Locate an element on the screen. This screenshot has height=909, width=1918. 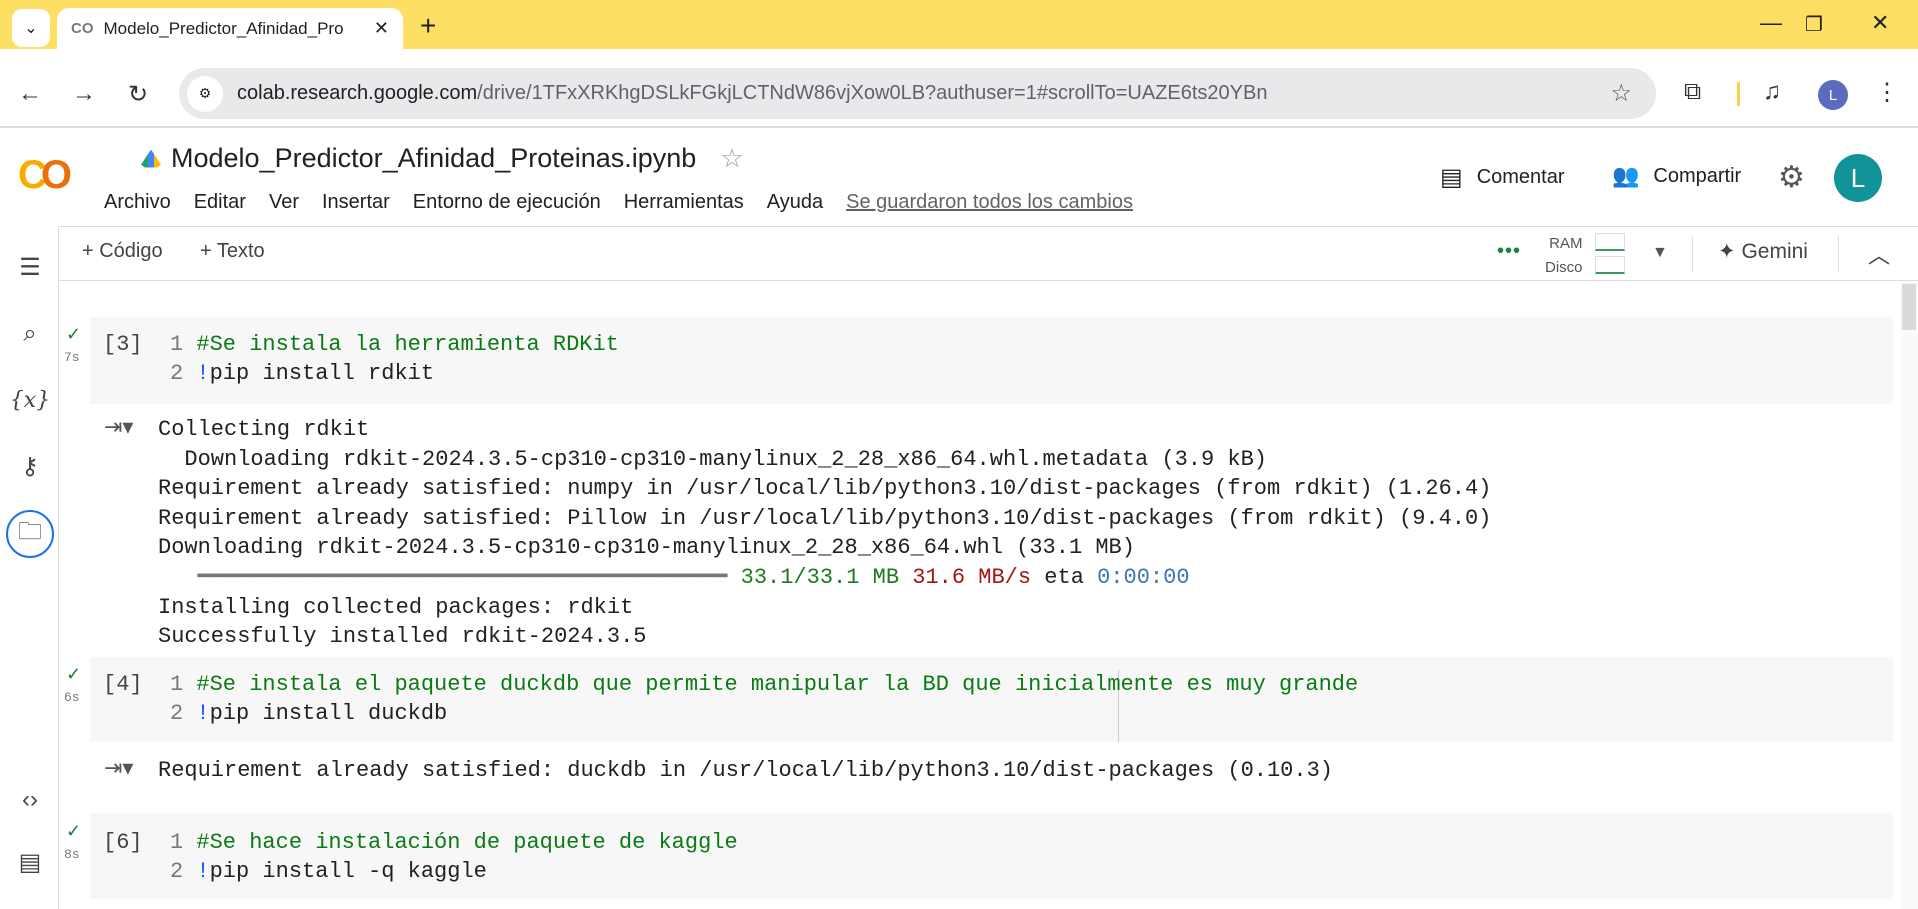
line-number: 1 is located at coordinates (177, 344).